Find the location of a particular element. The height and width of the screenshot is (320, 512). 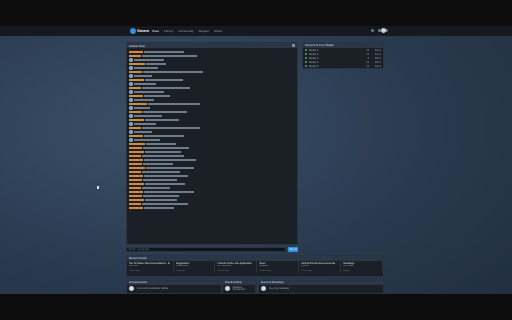

friends-activity-item: Weekend Tournament is located at coordinates (239, 288).